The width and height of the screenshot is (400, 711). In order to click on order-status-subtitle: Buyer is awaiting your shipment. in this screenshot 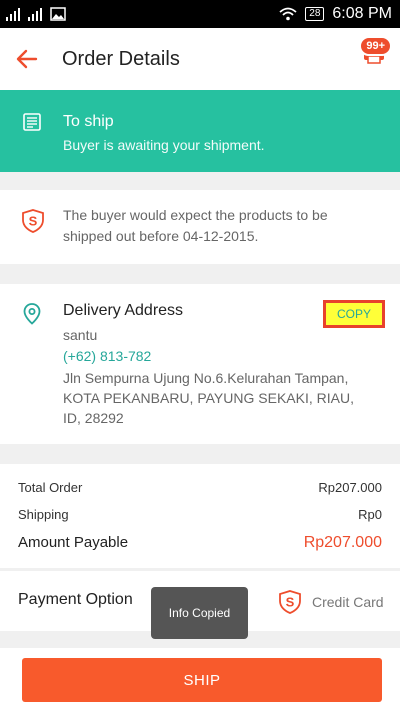, I will do `click(164, 145)`.